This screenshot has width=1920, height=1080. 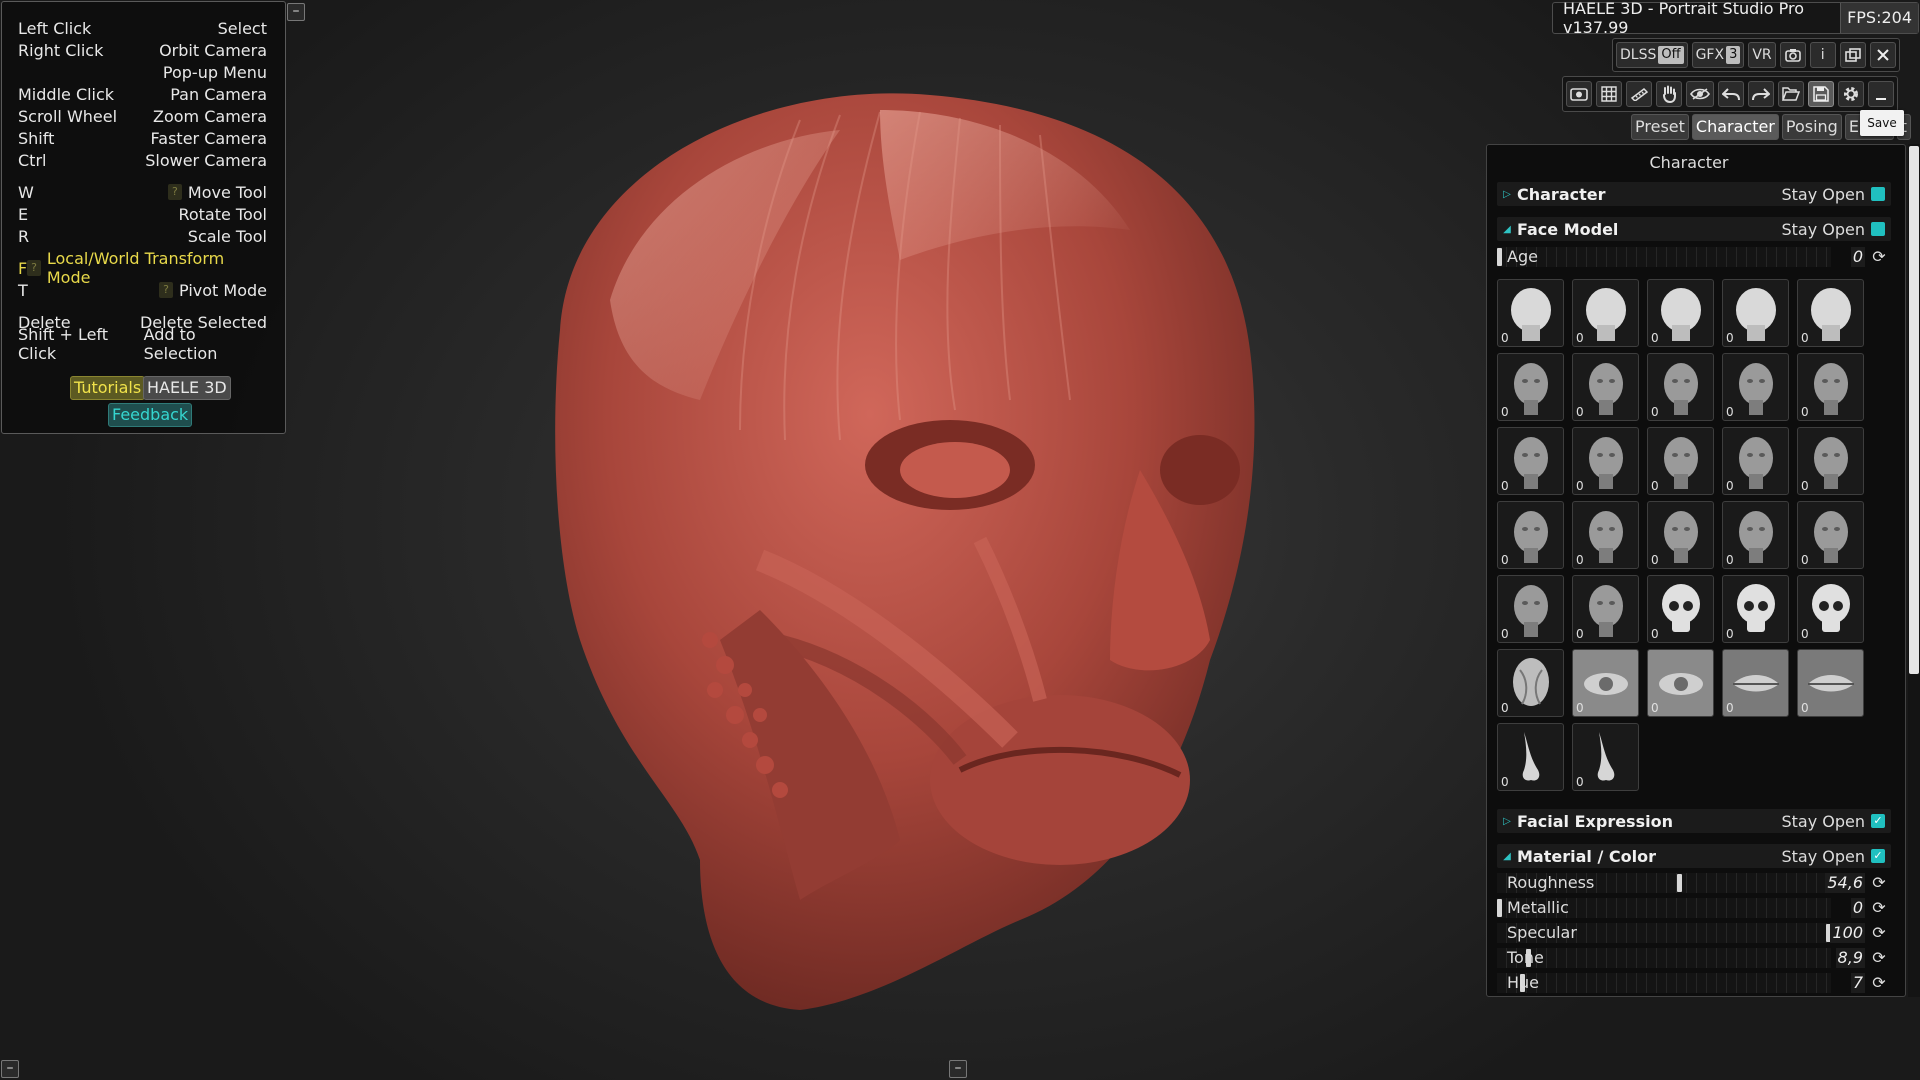 What do you see at coordinates (958, 1069) in the screenshot?
I see `collapse-bottom-button: –` at bounding box center [958, 1069].